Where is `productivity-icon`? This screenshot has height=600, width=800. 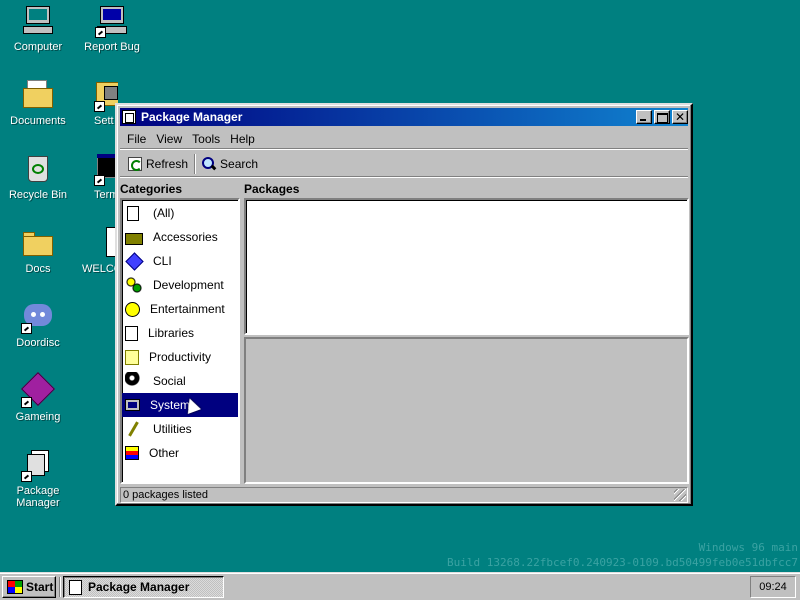
productivity-icon is located at coordinates (132, 357).